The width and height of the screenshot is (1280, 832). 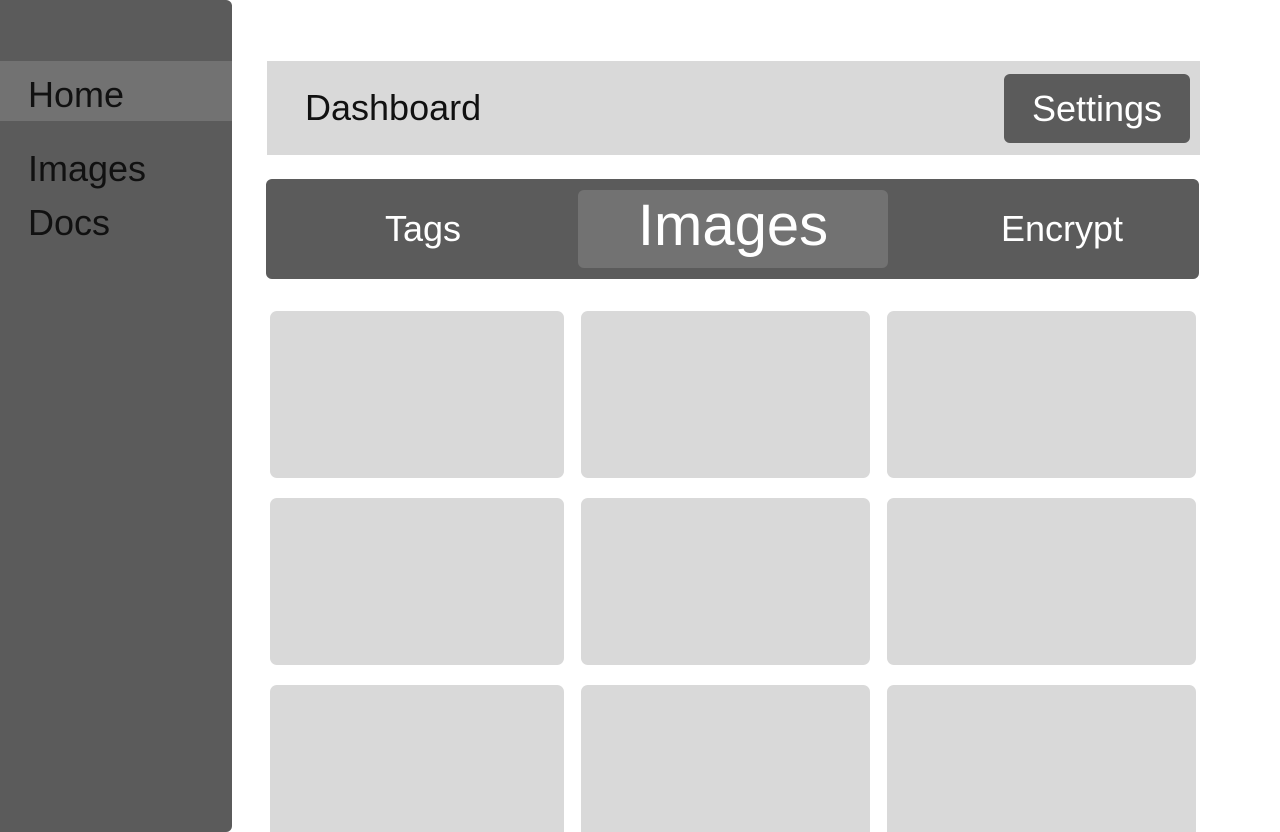 What do you see at coordinates (733, 108) in the screenshot?
I see `header-bar: Dashboard Settings` at bounding box center [733, 108].